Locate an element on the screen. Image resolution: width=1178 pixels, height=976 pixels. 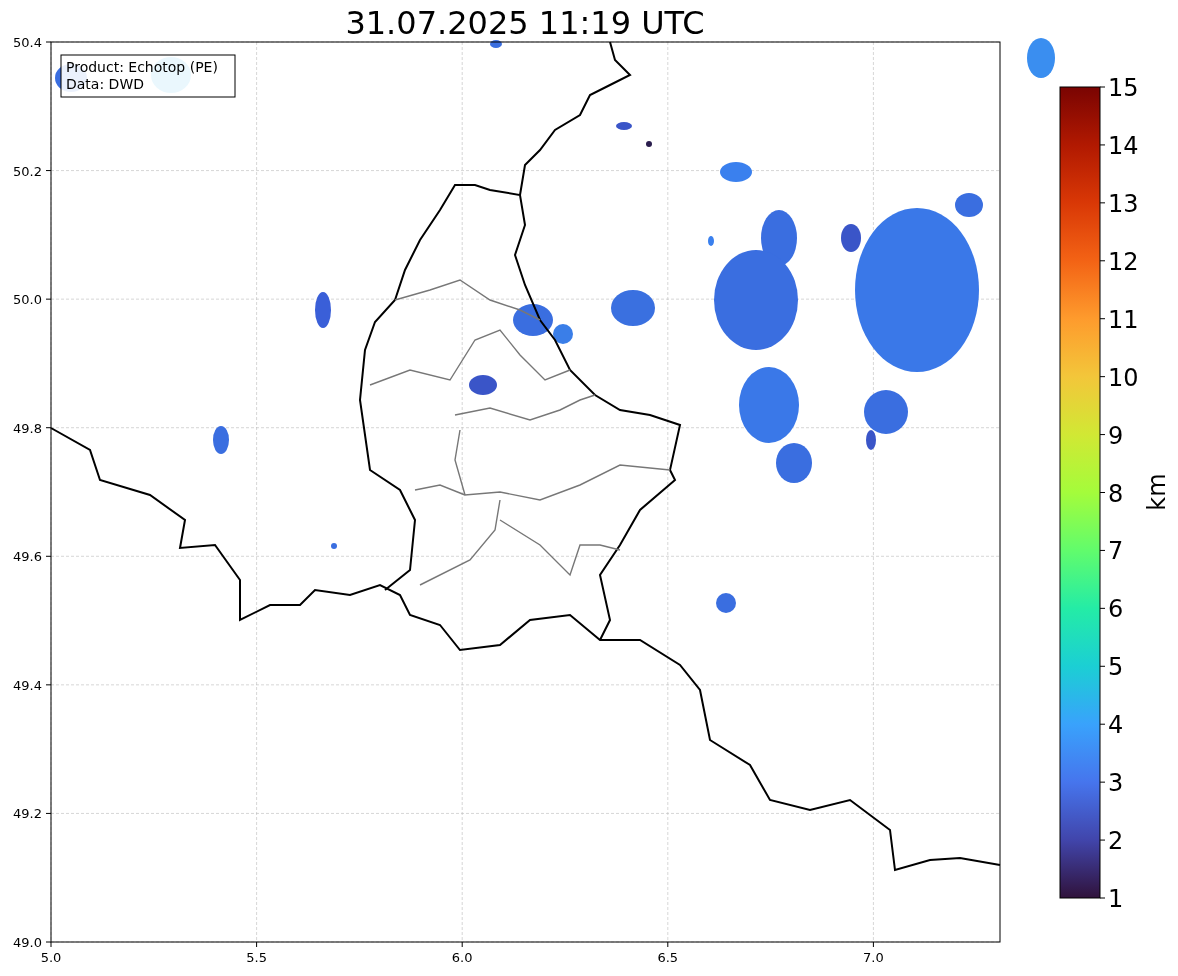
colorbar-tick-label: 8 is located at coordinates (1116, 493).